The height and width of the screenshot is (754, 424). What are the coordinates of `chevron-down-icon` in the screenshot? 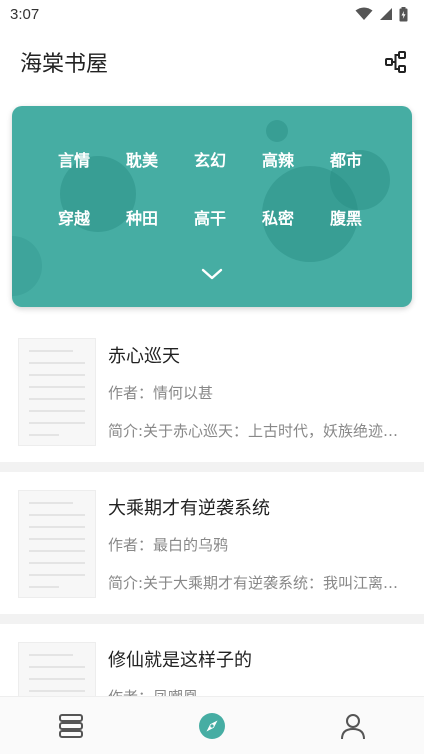 It's located at (212, 274).